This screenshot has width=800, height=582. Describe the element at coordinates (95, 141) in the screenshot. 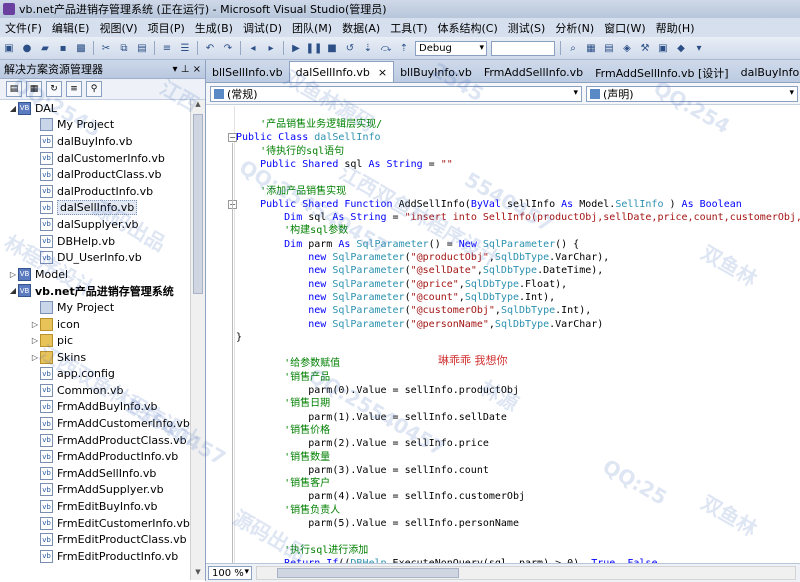

I see `tree-item: vb dalBuyInfo.vb` at that location.